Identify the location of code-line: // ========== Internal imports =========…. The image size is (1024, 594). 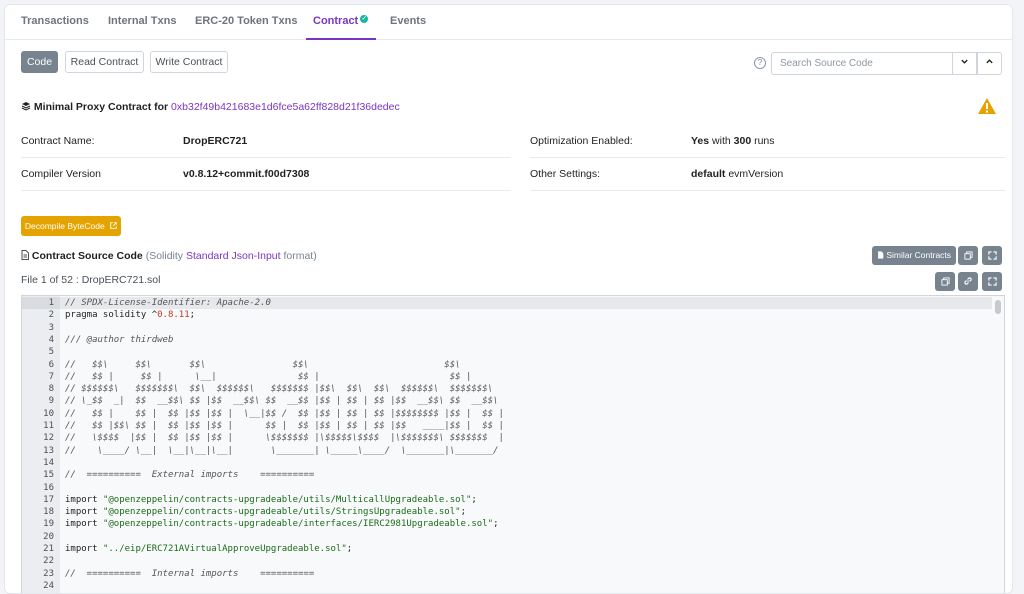
(190, 573).